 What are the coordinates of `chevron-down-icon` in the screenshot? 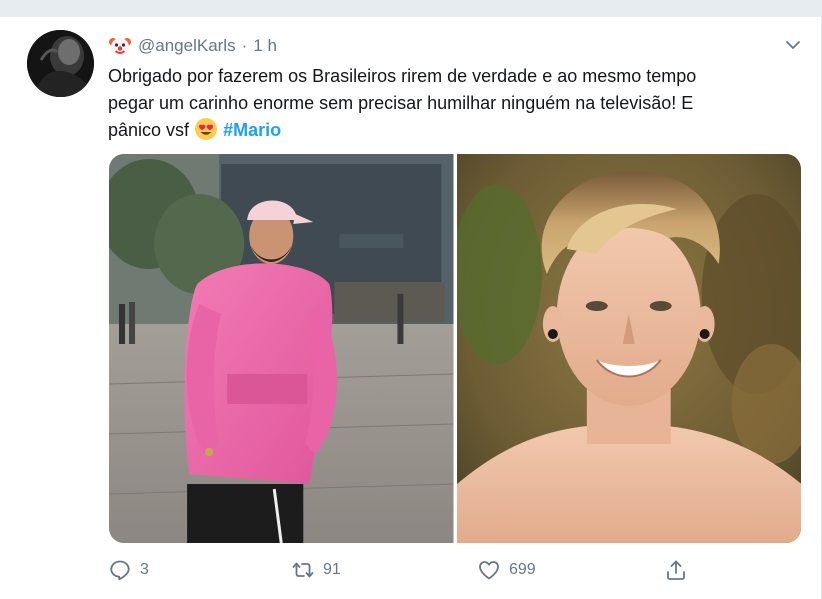 It's located at (793, 45).